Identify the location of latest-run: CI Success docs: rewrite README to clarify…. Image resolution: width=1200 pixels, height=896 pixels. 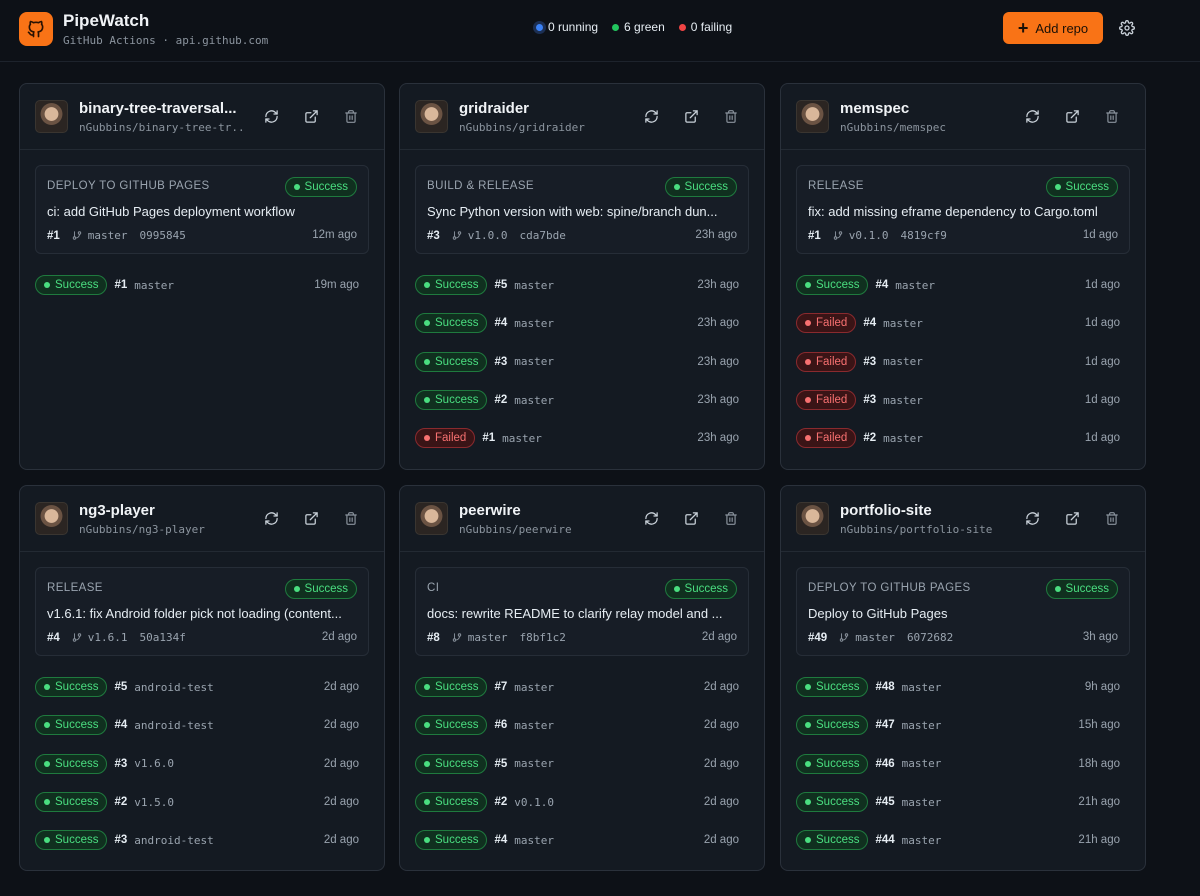
(582, 611).